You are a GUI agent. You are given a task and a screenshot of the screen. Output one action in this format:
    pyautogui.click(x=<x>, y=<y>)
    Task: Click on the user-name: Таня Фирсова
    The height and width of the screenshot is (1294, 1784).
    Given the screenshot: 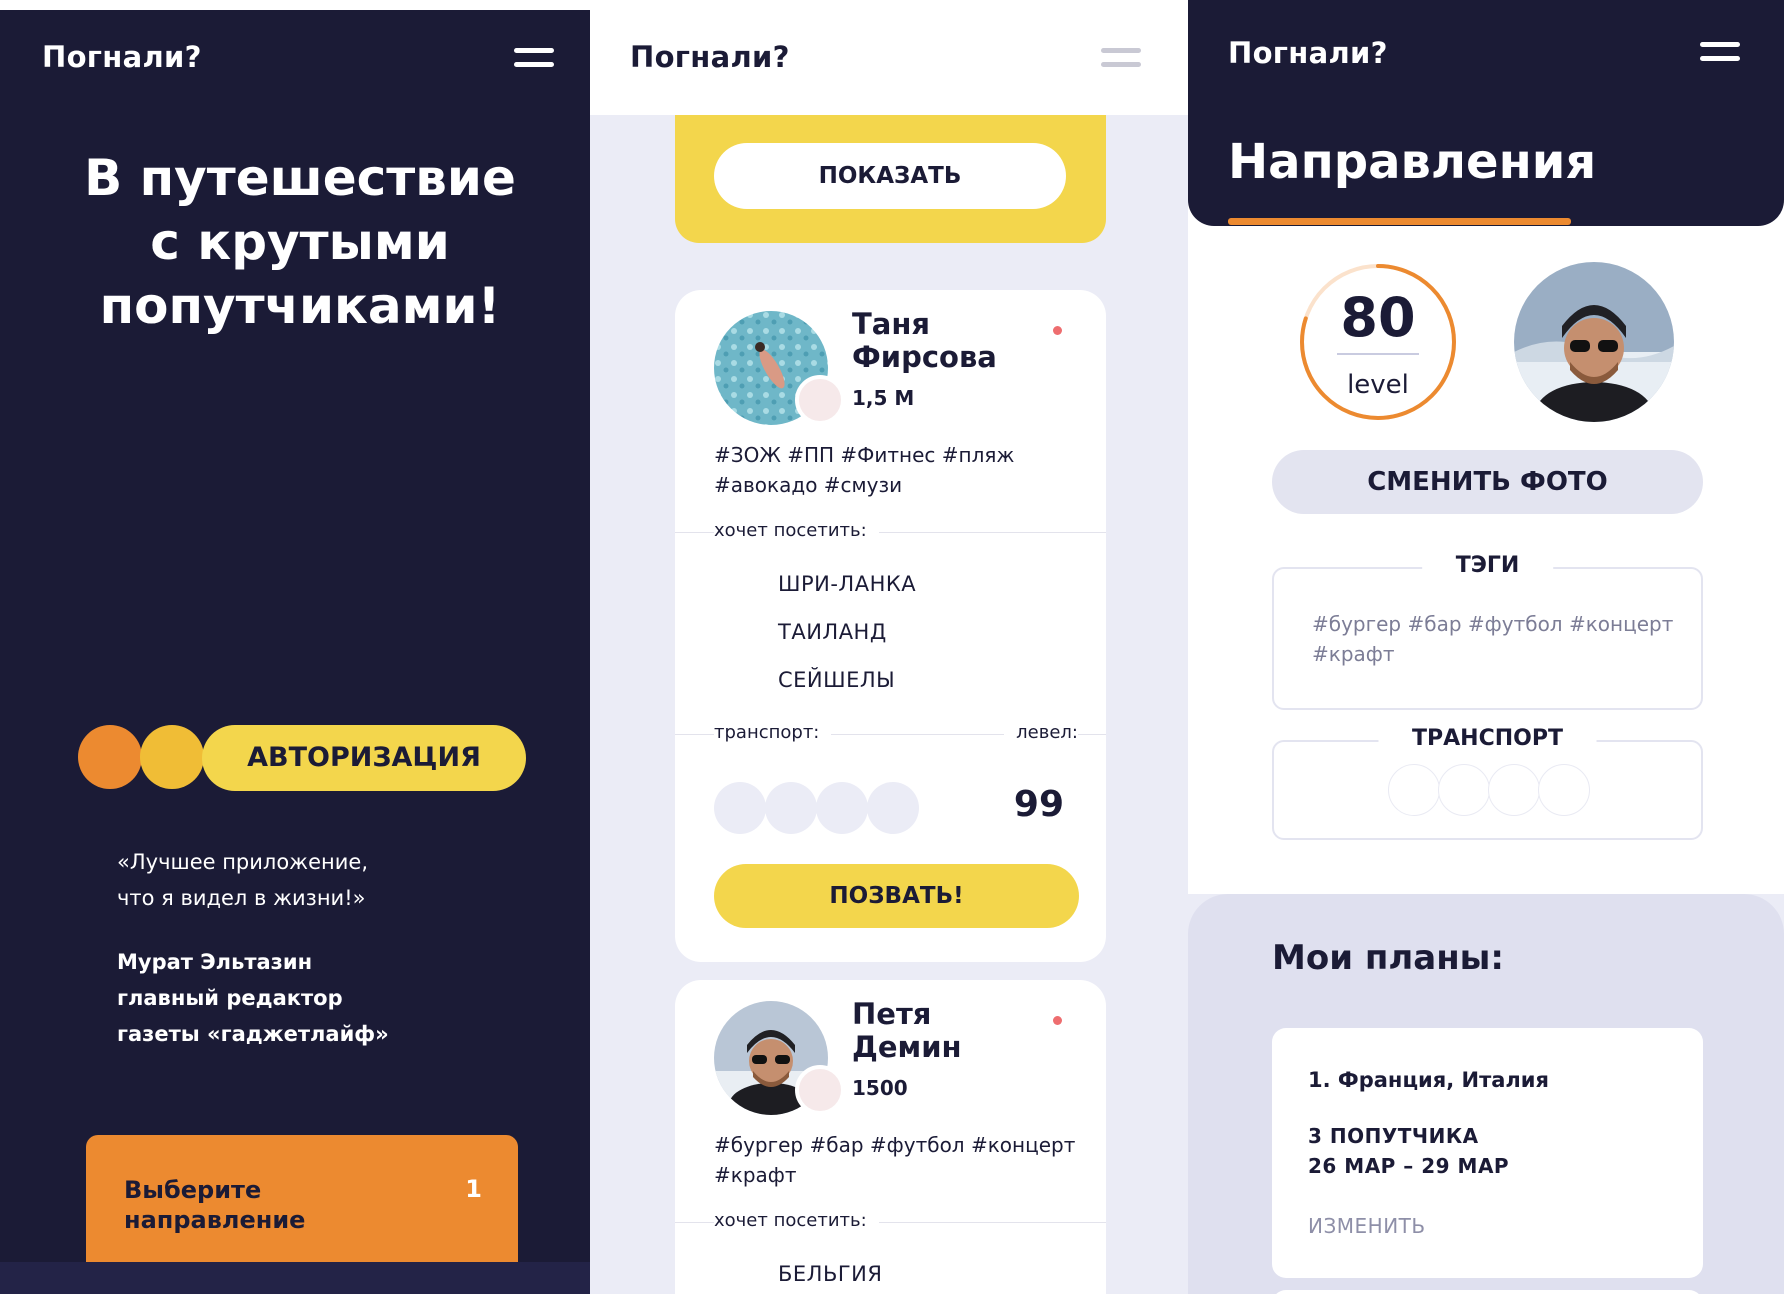 What is the action you would take?
    pyautogui.click(x=924, y=341)
    